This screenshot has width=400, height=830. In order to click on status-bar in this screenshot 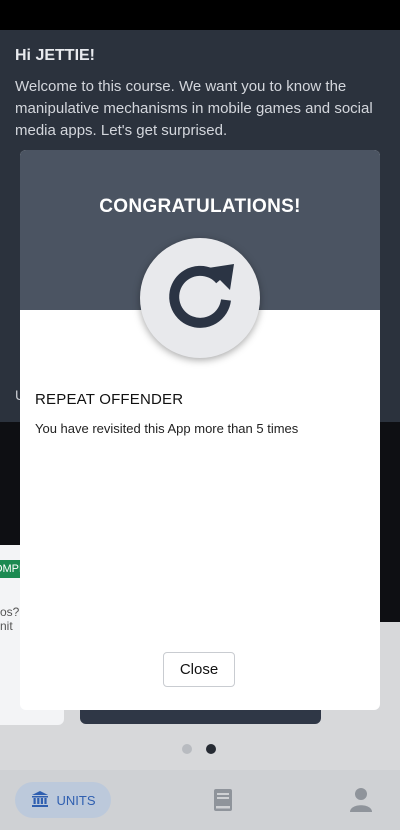, I will do `click(200, 15)`.